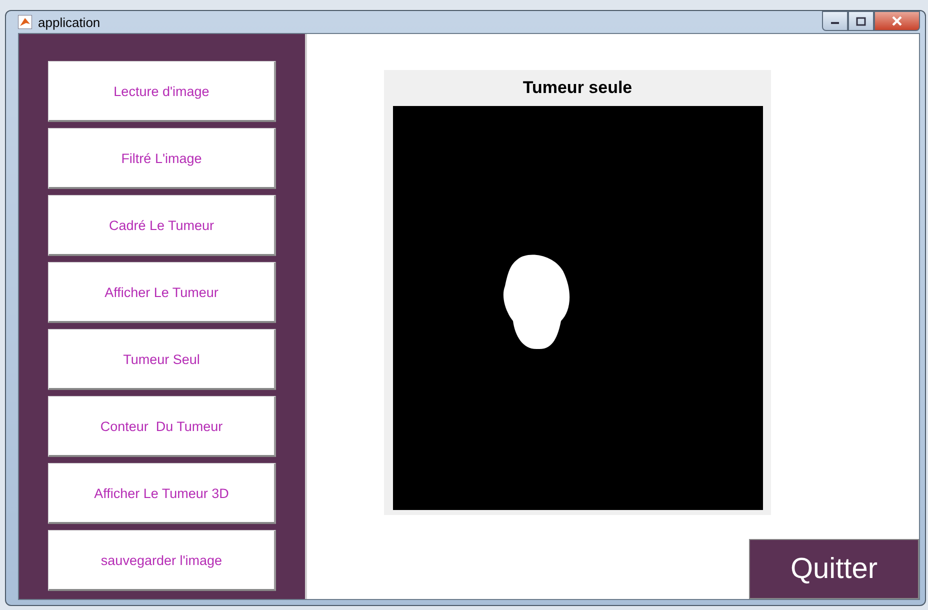  I want to click on sidebar-button: Afficher Le Tumeur, so click(162, 292).